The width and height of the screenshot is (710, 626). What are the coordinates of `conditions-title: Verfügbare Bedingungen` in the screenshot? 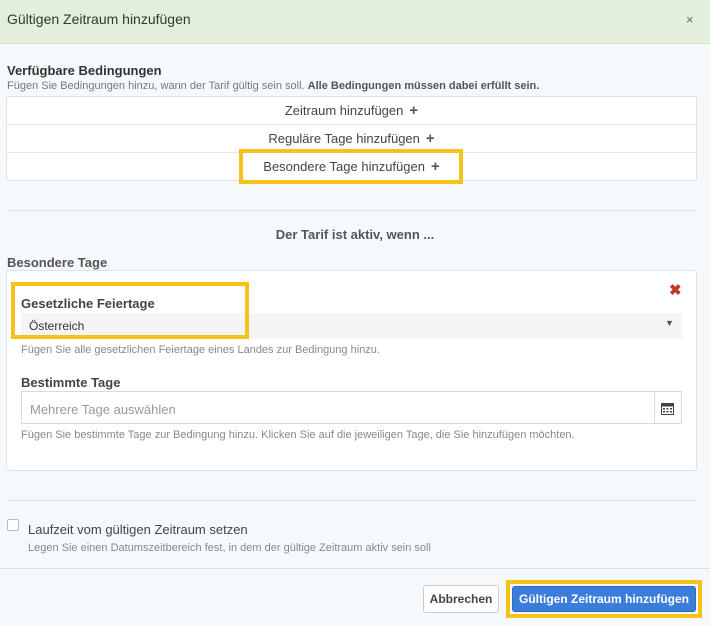 It's located at (84, 70).